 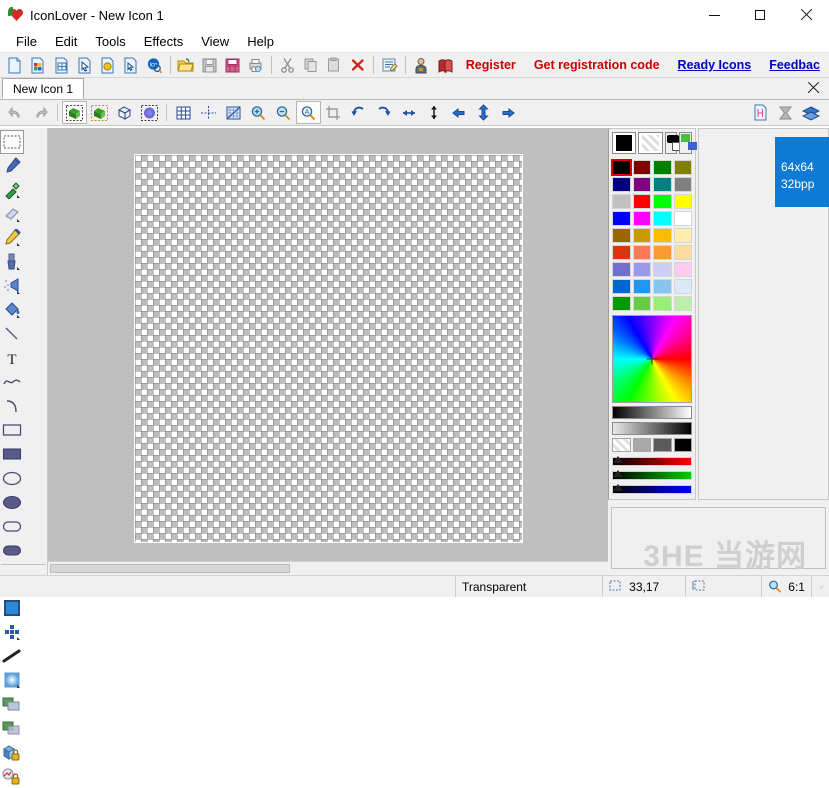 What do you see at coordinates (810, 112) in the screenshot?
I see `layers-icon` at bounding box center [810, 112].